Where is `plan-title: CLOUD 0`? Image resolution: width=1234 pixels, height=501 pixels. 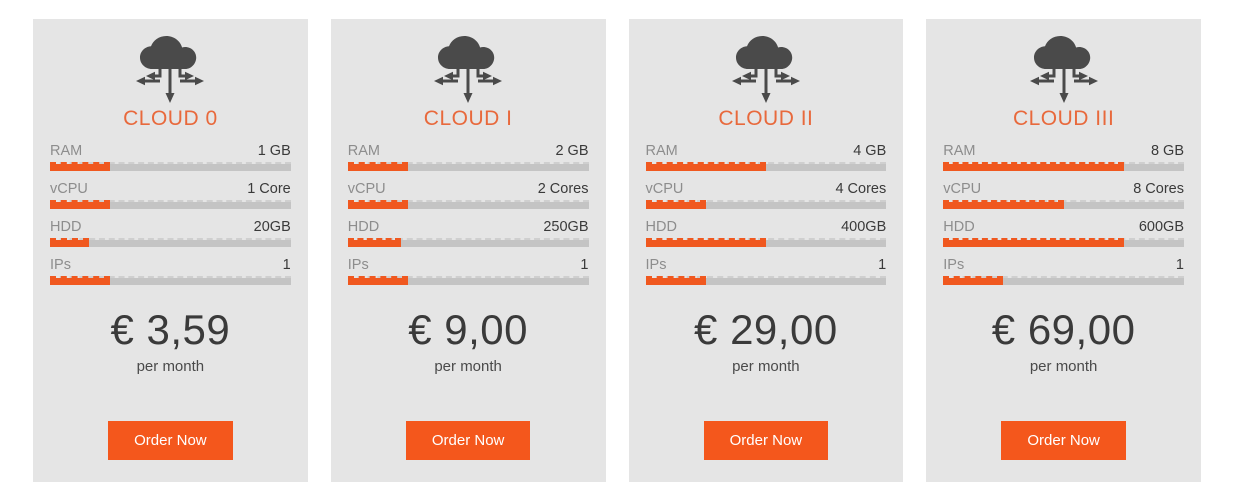 plan-title: CLOUD 0 is located at coordinates (170, 118).